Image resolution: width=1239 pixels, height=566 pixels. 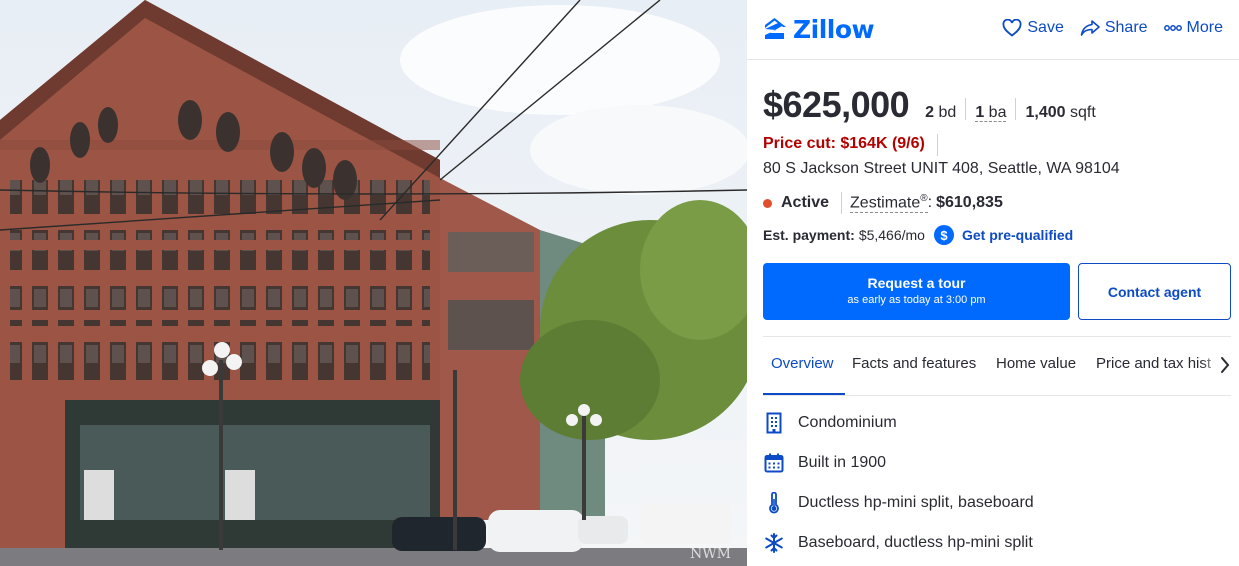 What do you see at coordinates (774, 503) in the screenshot?
I see `thermometer-icon` at bounding box center [774, 503].